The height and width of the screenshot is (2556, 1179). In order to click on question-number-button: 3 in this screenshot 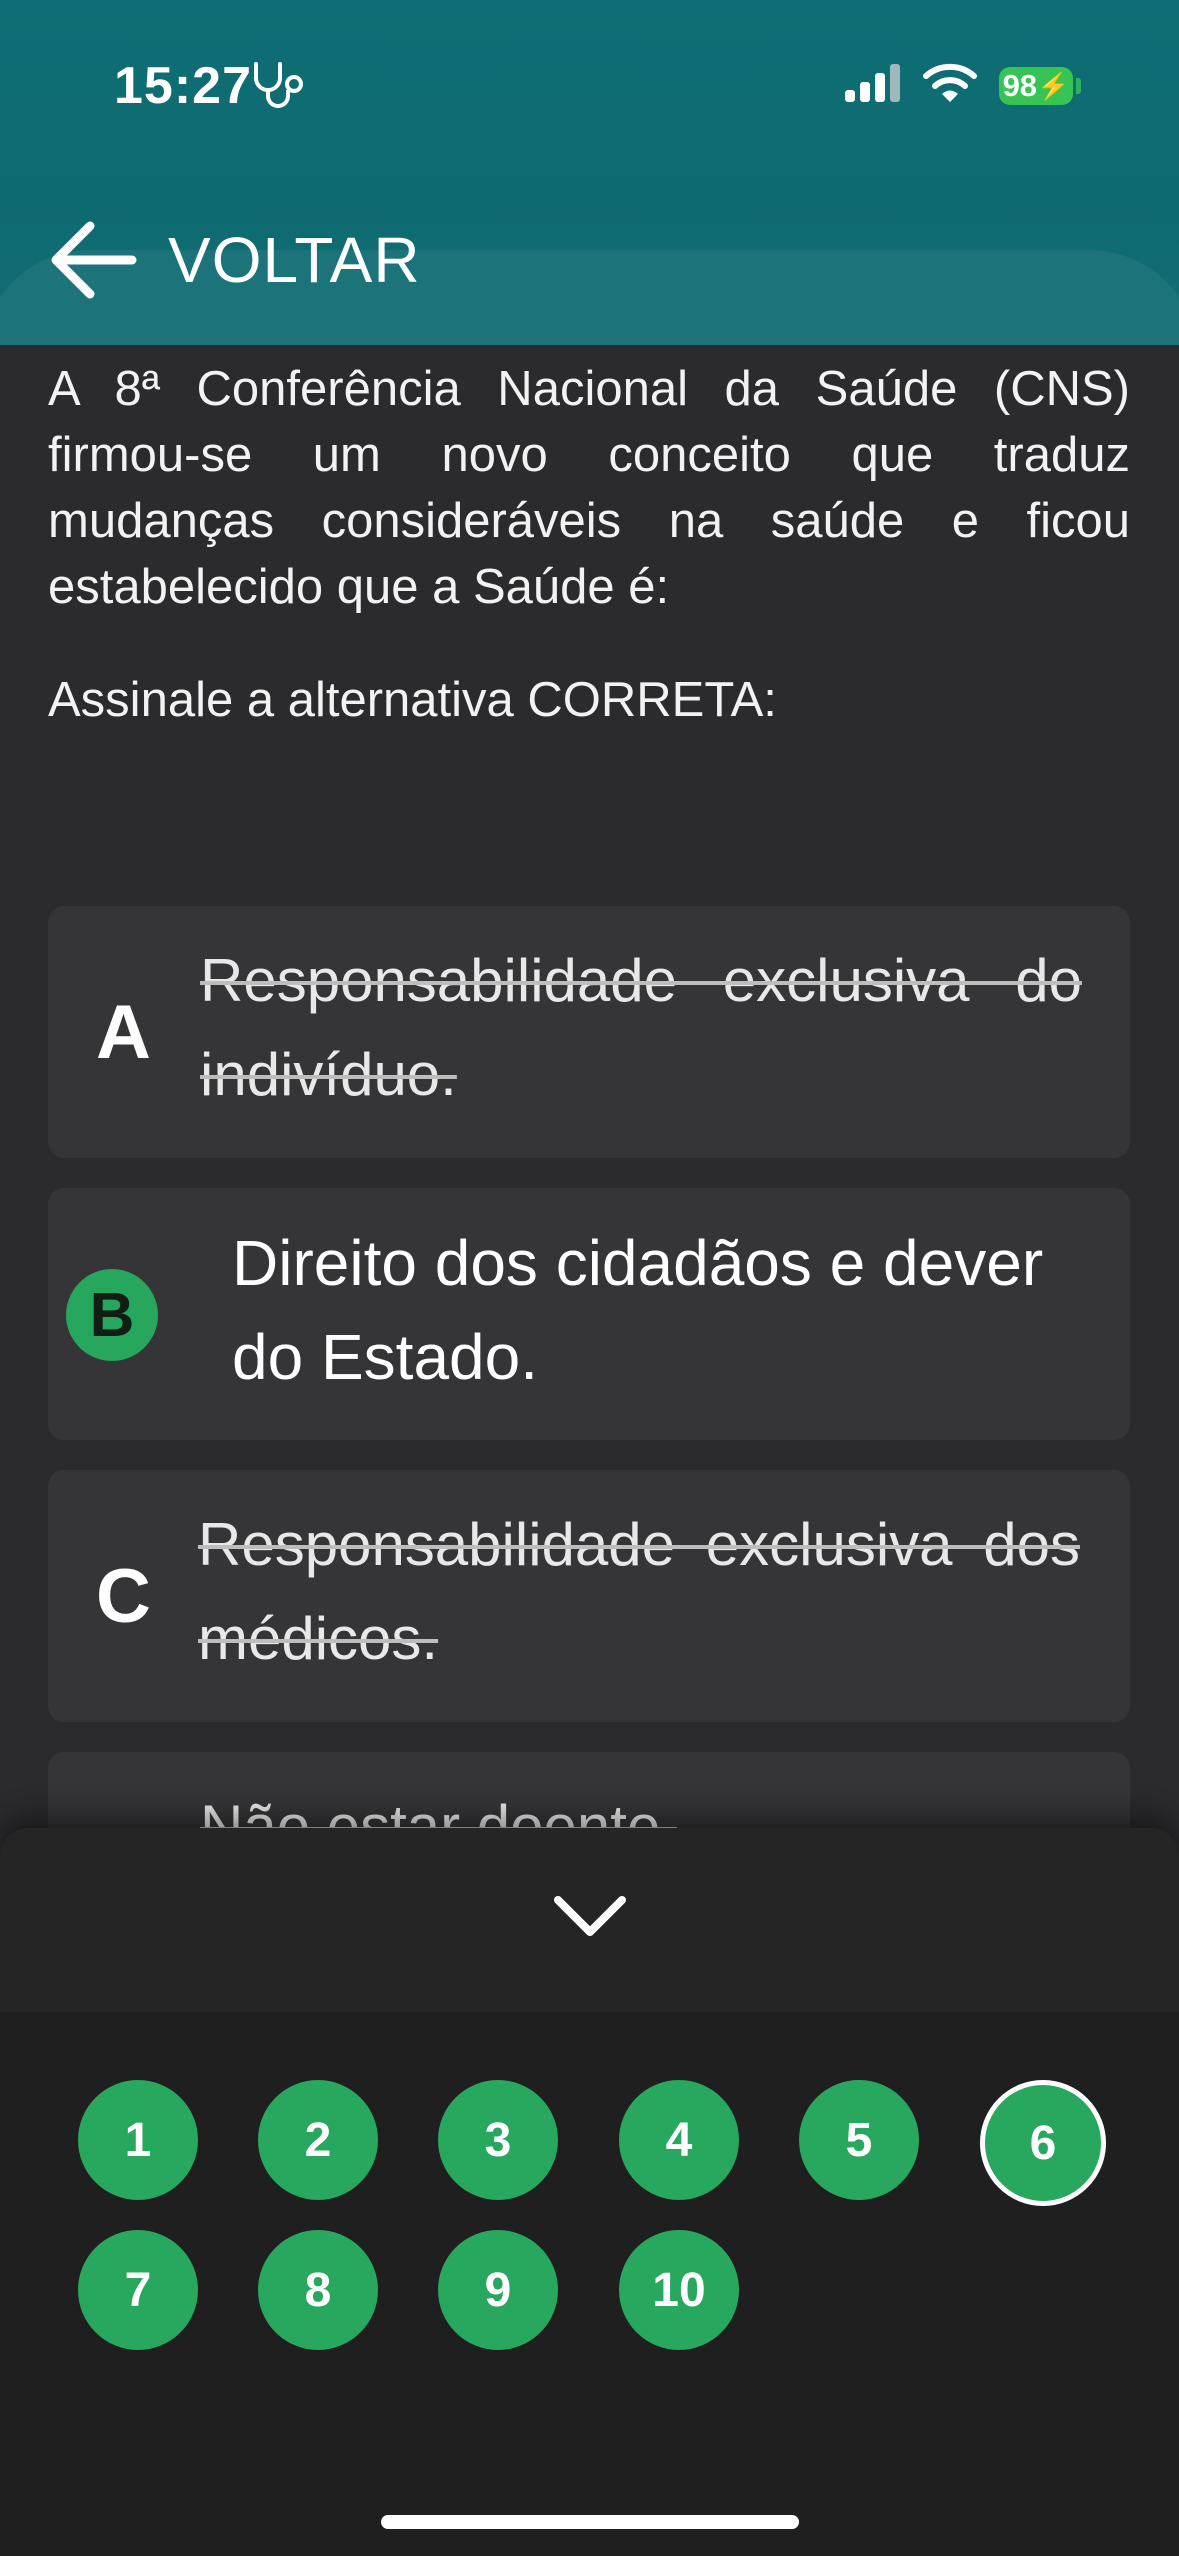, I will do `click(498, 2140)`.